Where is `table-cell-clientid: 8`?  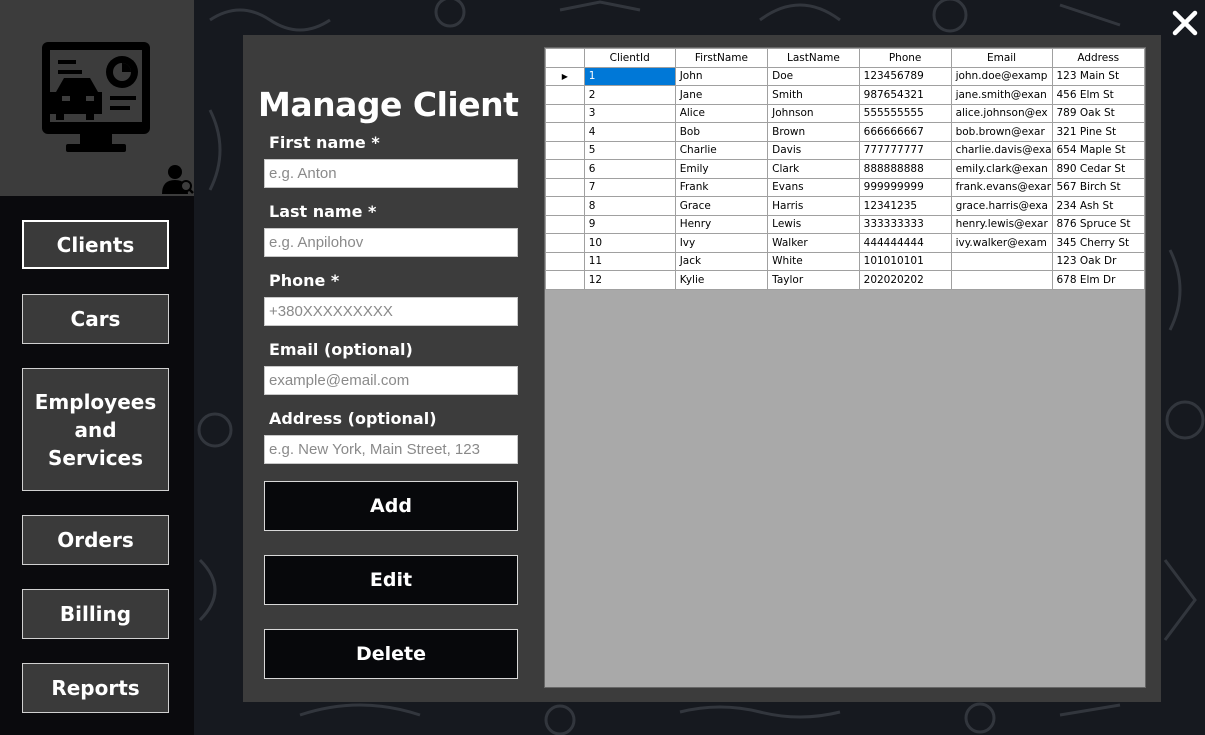
table-cell-clientid: 8 is located at coordinates (629, 206).